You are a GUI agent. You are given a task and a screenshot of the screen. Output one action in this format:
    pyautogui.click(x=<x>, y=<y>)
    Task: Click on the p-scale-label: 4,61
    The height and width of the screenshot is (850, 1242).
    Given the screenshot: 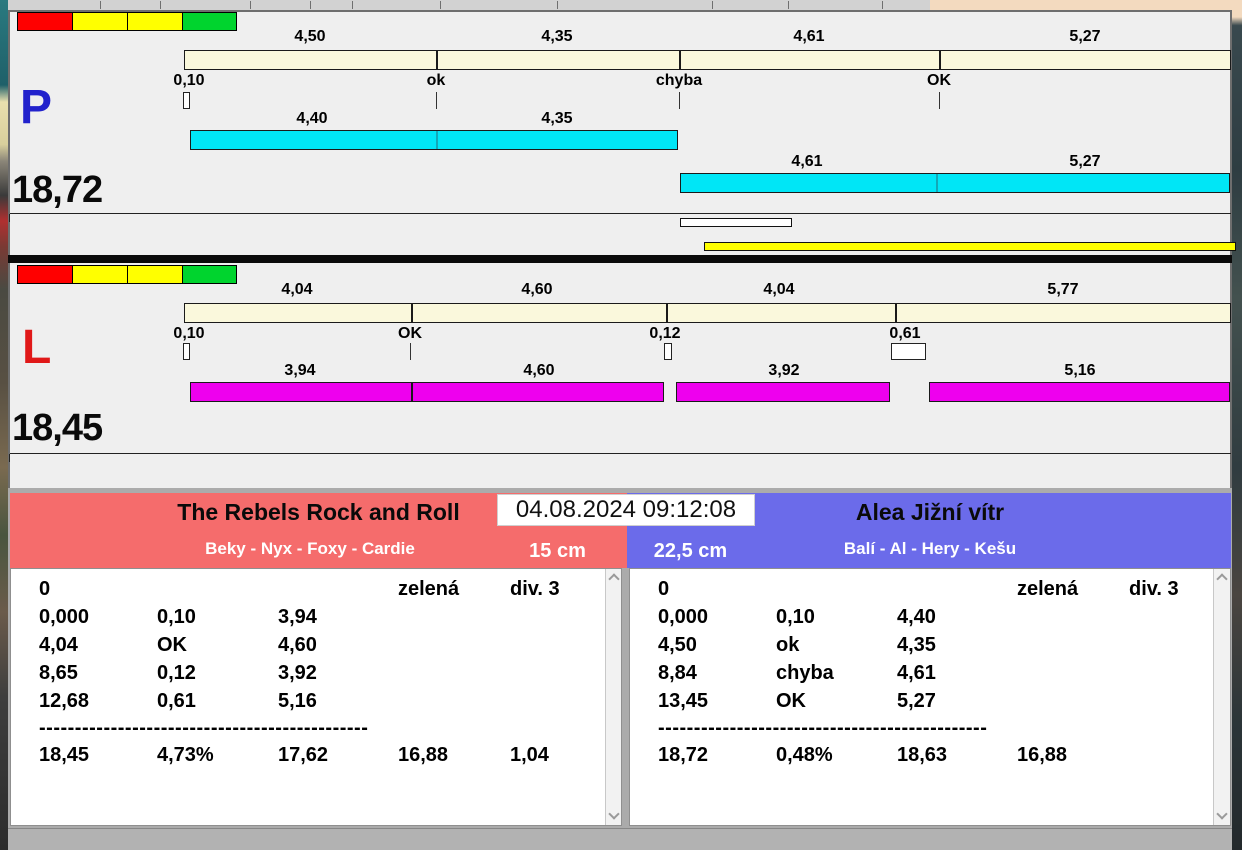 What is the action you would take?
    pyautogui.click(x=809, y=36)
    